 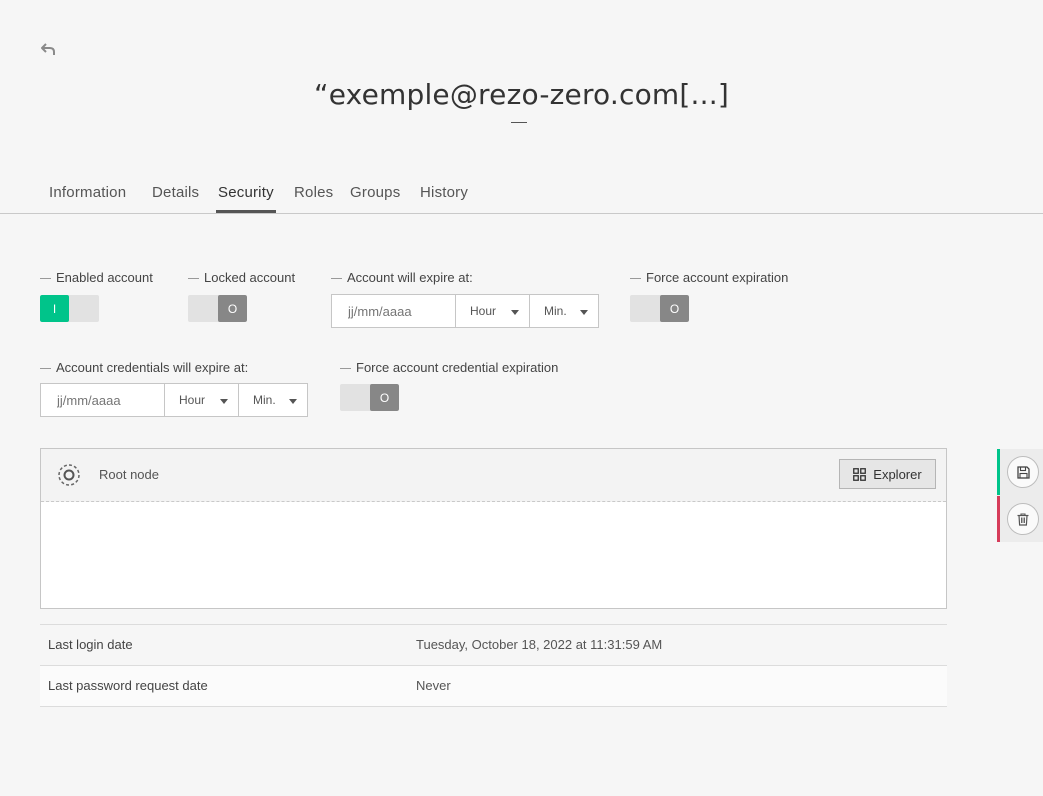 I want to click on node-picker-body, so click(x=493, y=555).